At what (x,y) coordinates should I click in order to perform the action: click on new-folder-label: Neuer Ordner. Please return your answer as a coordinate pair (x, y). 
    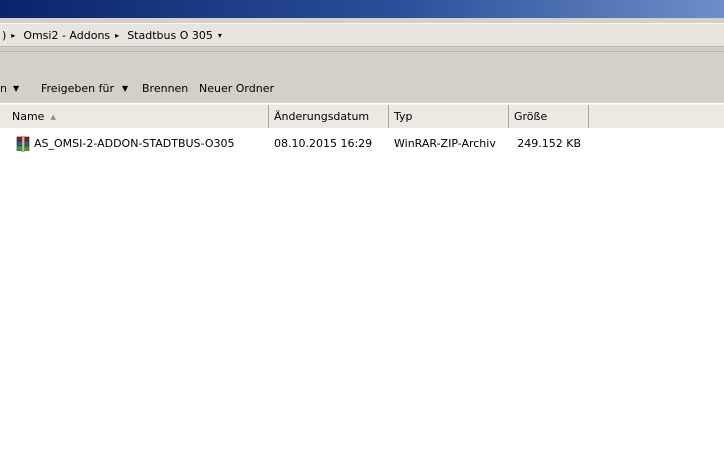
    Looking at the image, I should click on (236, 88).